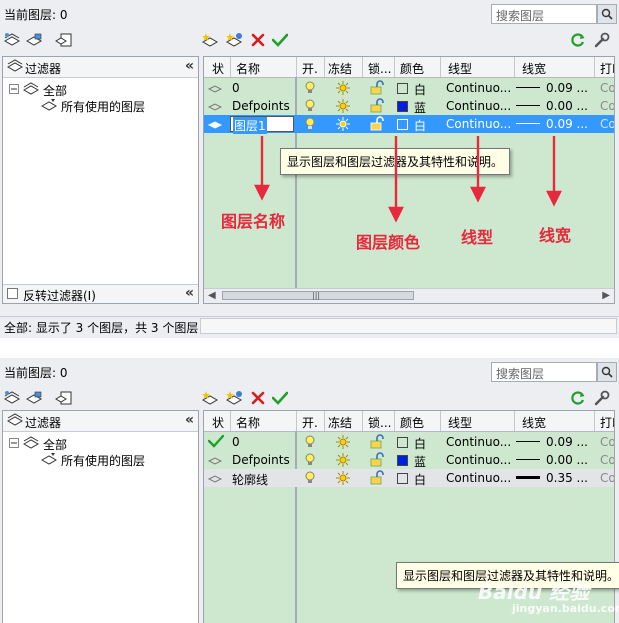 The width and height of the screenshot is (619, 623). I want to click on scroll-left-icon: ◀, so click(212, 295).